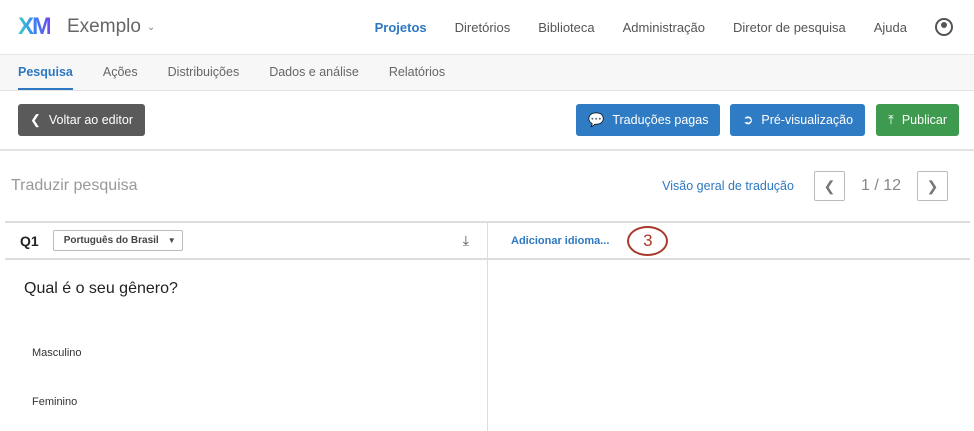 This screenshot has width=974, height=431. What do you see at coordinates (880, 185) in the screenshot?
I see `page-indicator: 1 / 12` at bounding box center [880, 185].